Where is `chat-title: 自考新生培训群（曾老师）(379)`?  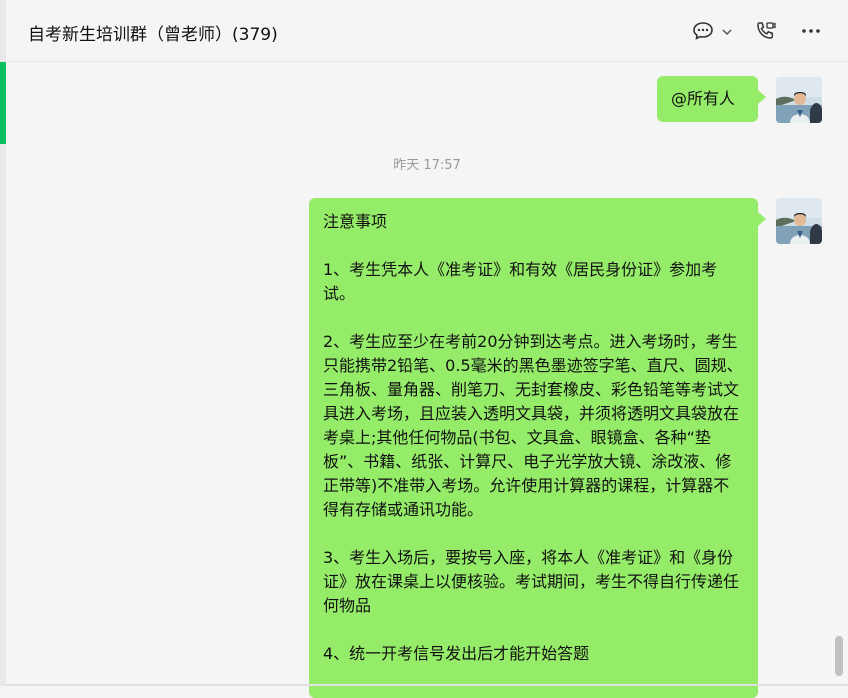
chat-title: 自考新生培训群（曾老师）(379) is located at coordinates (153, 35).